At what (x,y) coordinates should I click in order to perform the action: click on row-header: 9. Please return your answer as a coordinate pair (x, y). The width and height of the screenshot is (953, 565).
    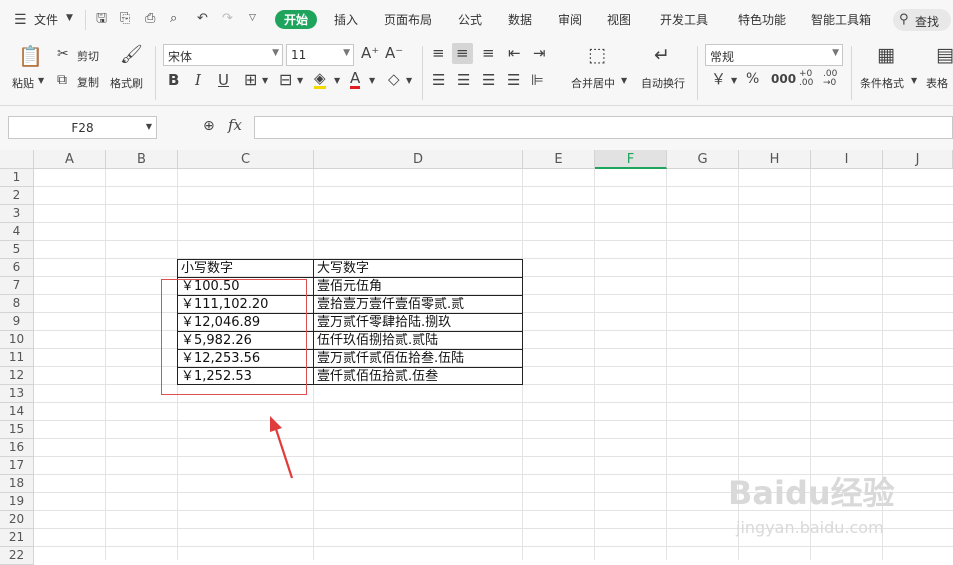
    Looking at the image, I should click on (17, 322).